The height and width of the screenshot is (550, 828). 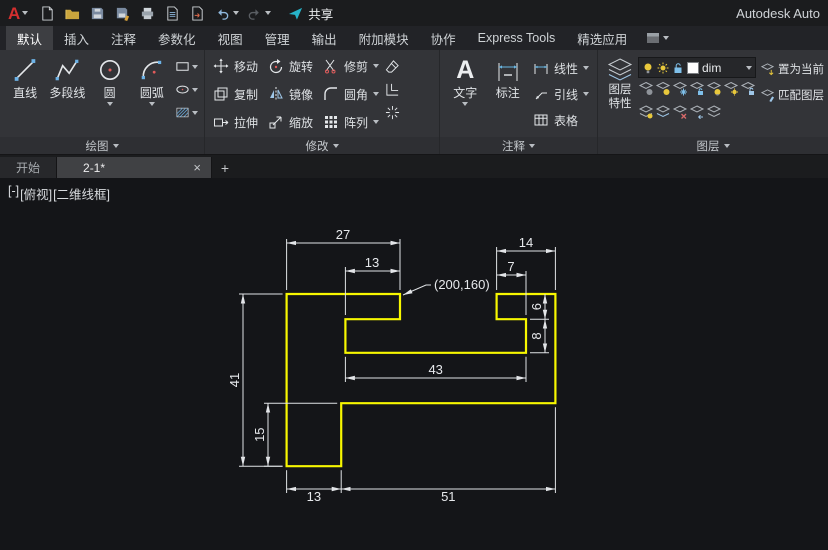 What do you see at coordinates (225, 167) in the screenshot?
I see `new-drawing-tab-button: +` at bounding box center [225, 167].